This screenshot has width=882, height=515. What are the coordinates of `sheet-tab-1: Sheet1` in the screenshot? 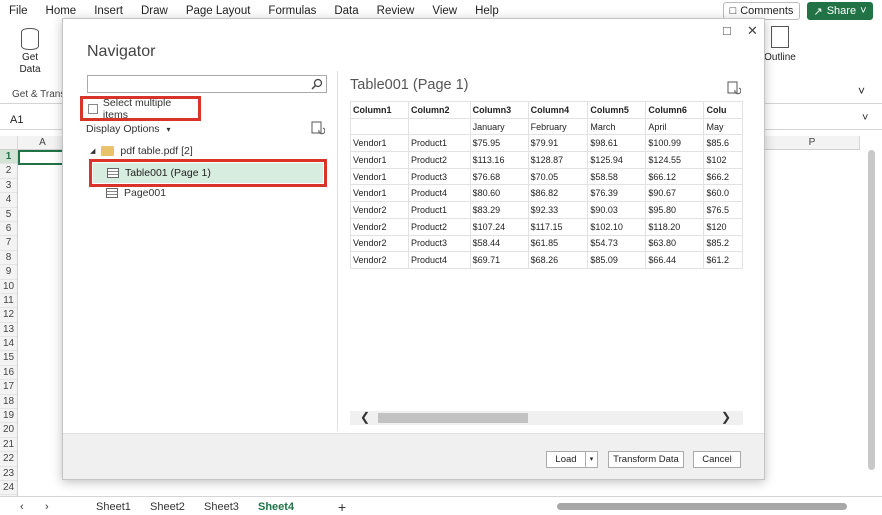 It's located at (113, 506).